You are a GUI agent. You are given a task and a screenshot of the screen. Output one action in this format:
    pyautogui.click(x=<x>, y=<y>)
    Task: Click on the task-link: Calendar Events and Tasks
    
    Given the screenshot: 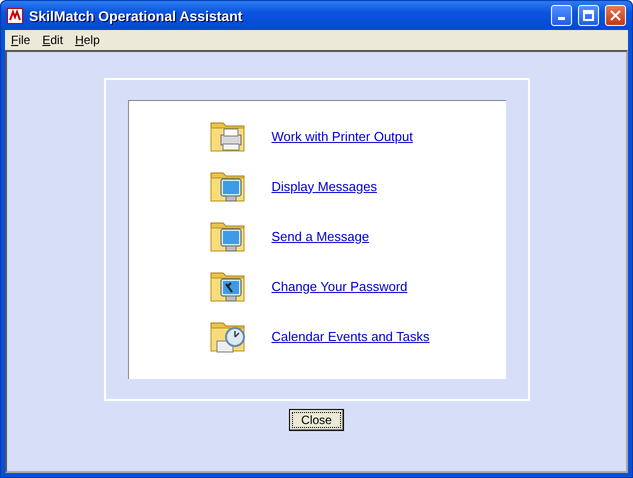 What is the action you would take?
    pyautogui.click(x=351, y=336)
    